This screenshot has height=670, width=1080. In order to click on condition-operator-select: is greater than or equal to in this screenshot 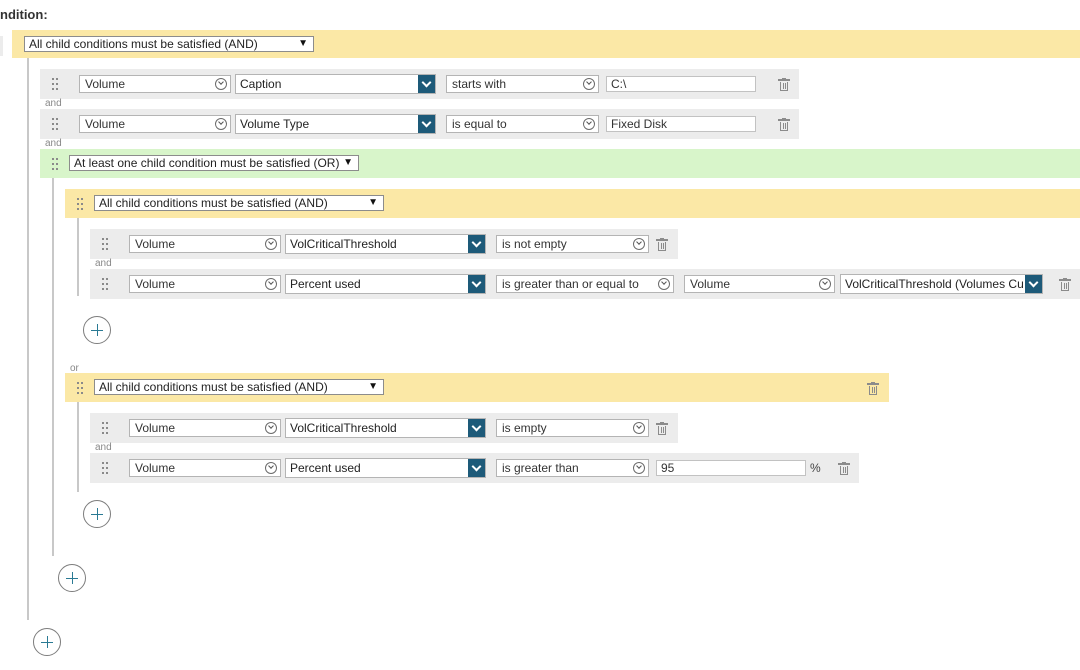, I will do `click(585, 284)`.